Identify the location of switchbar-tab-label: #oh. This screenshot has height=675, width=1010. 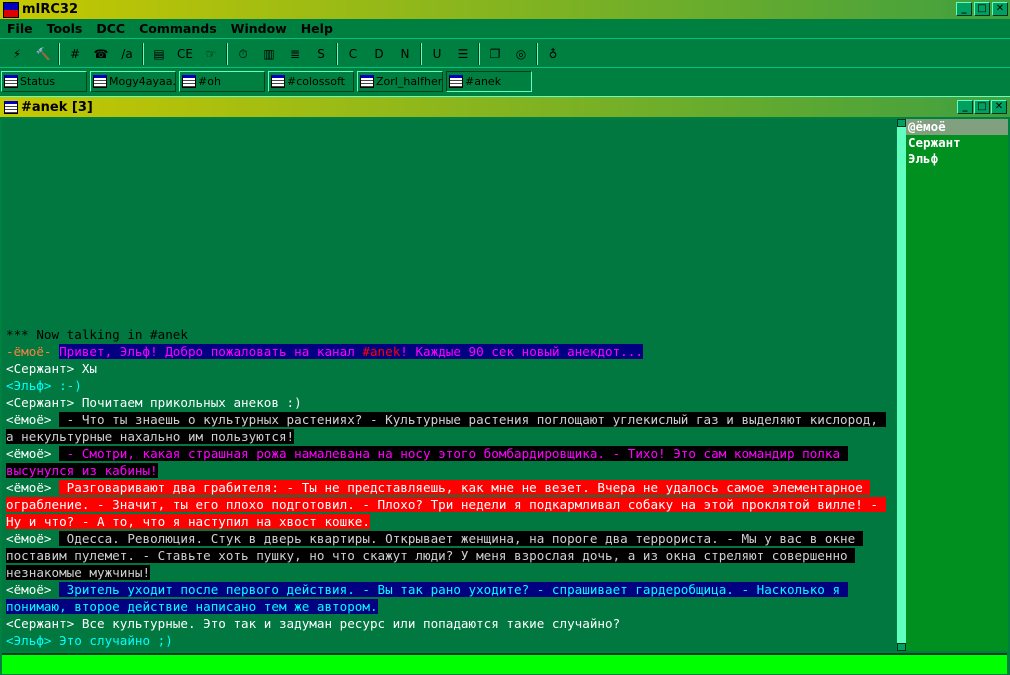
(209, 81).